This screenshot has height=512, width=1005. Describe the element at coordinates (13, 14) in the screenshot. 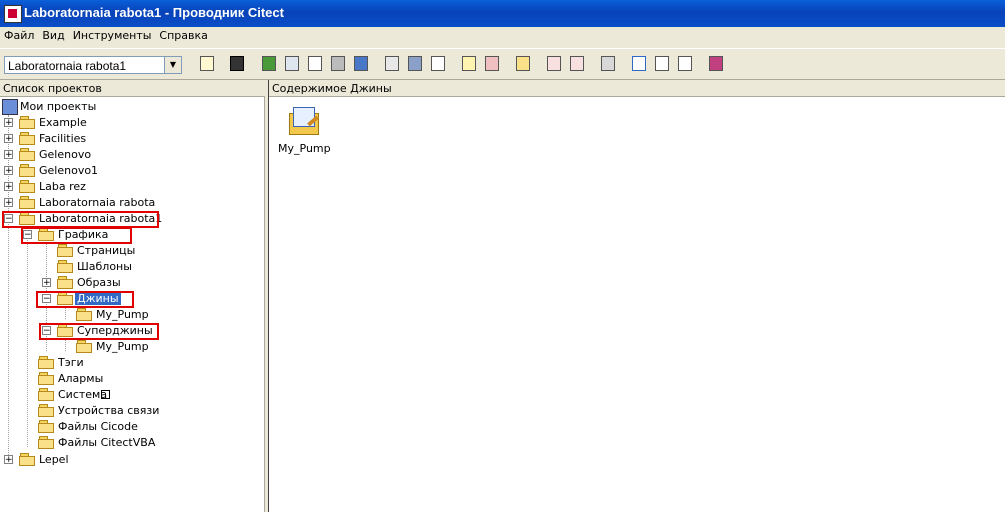

I see `app-icon` at that location.